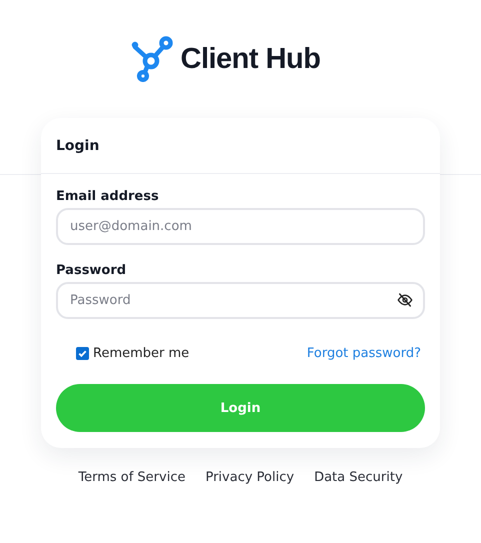 The image size is (481, 543). What do you see at coordinates (82, 353) in the screenshot?
I see `checkbox` at bounding box center [82, 353].